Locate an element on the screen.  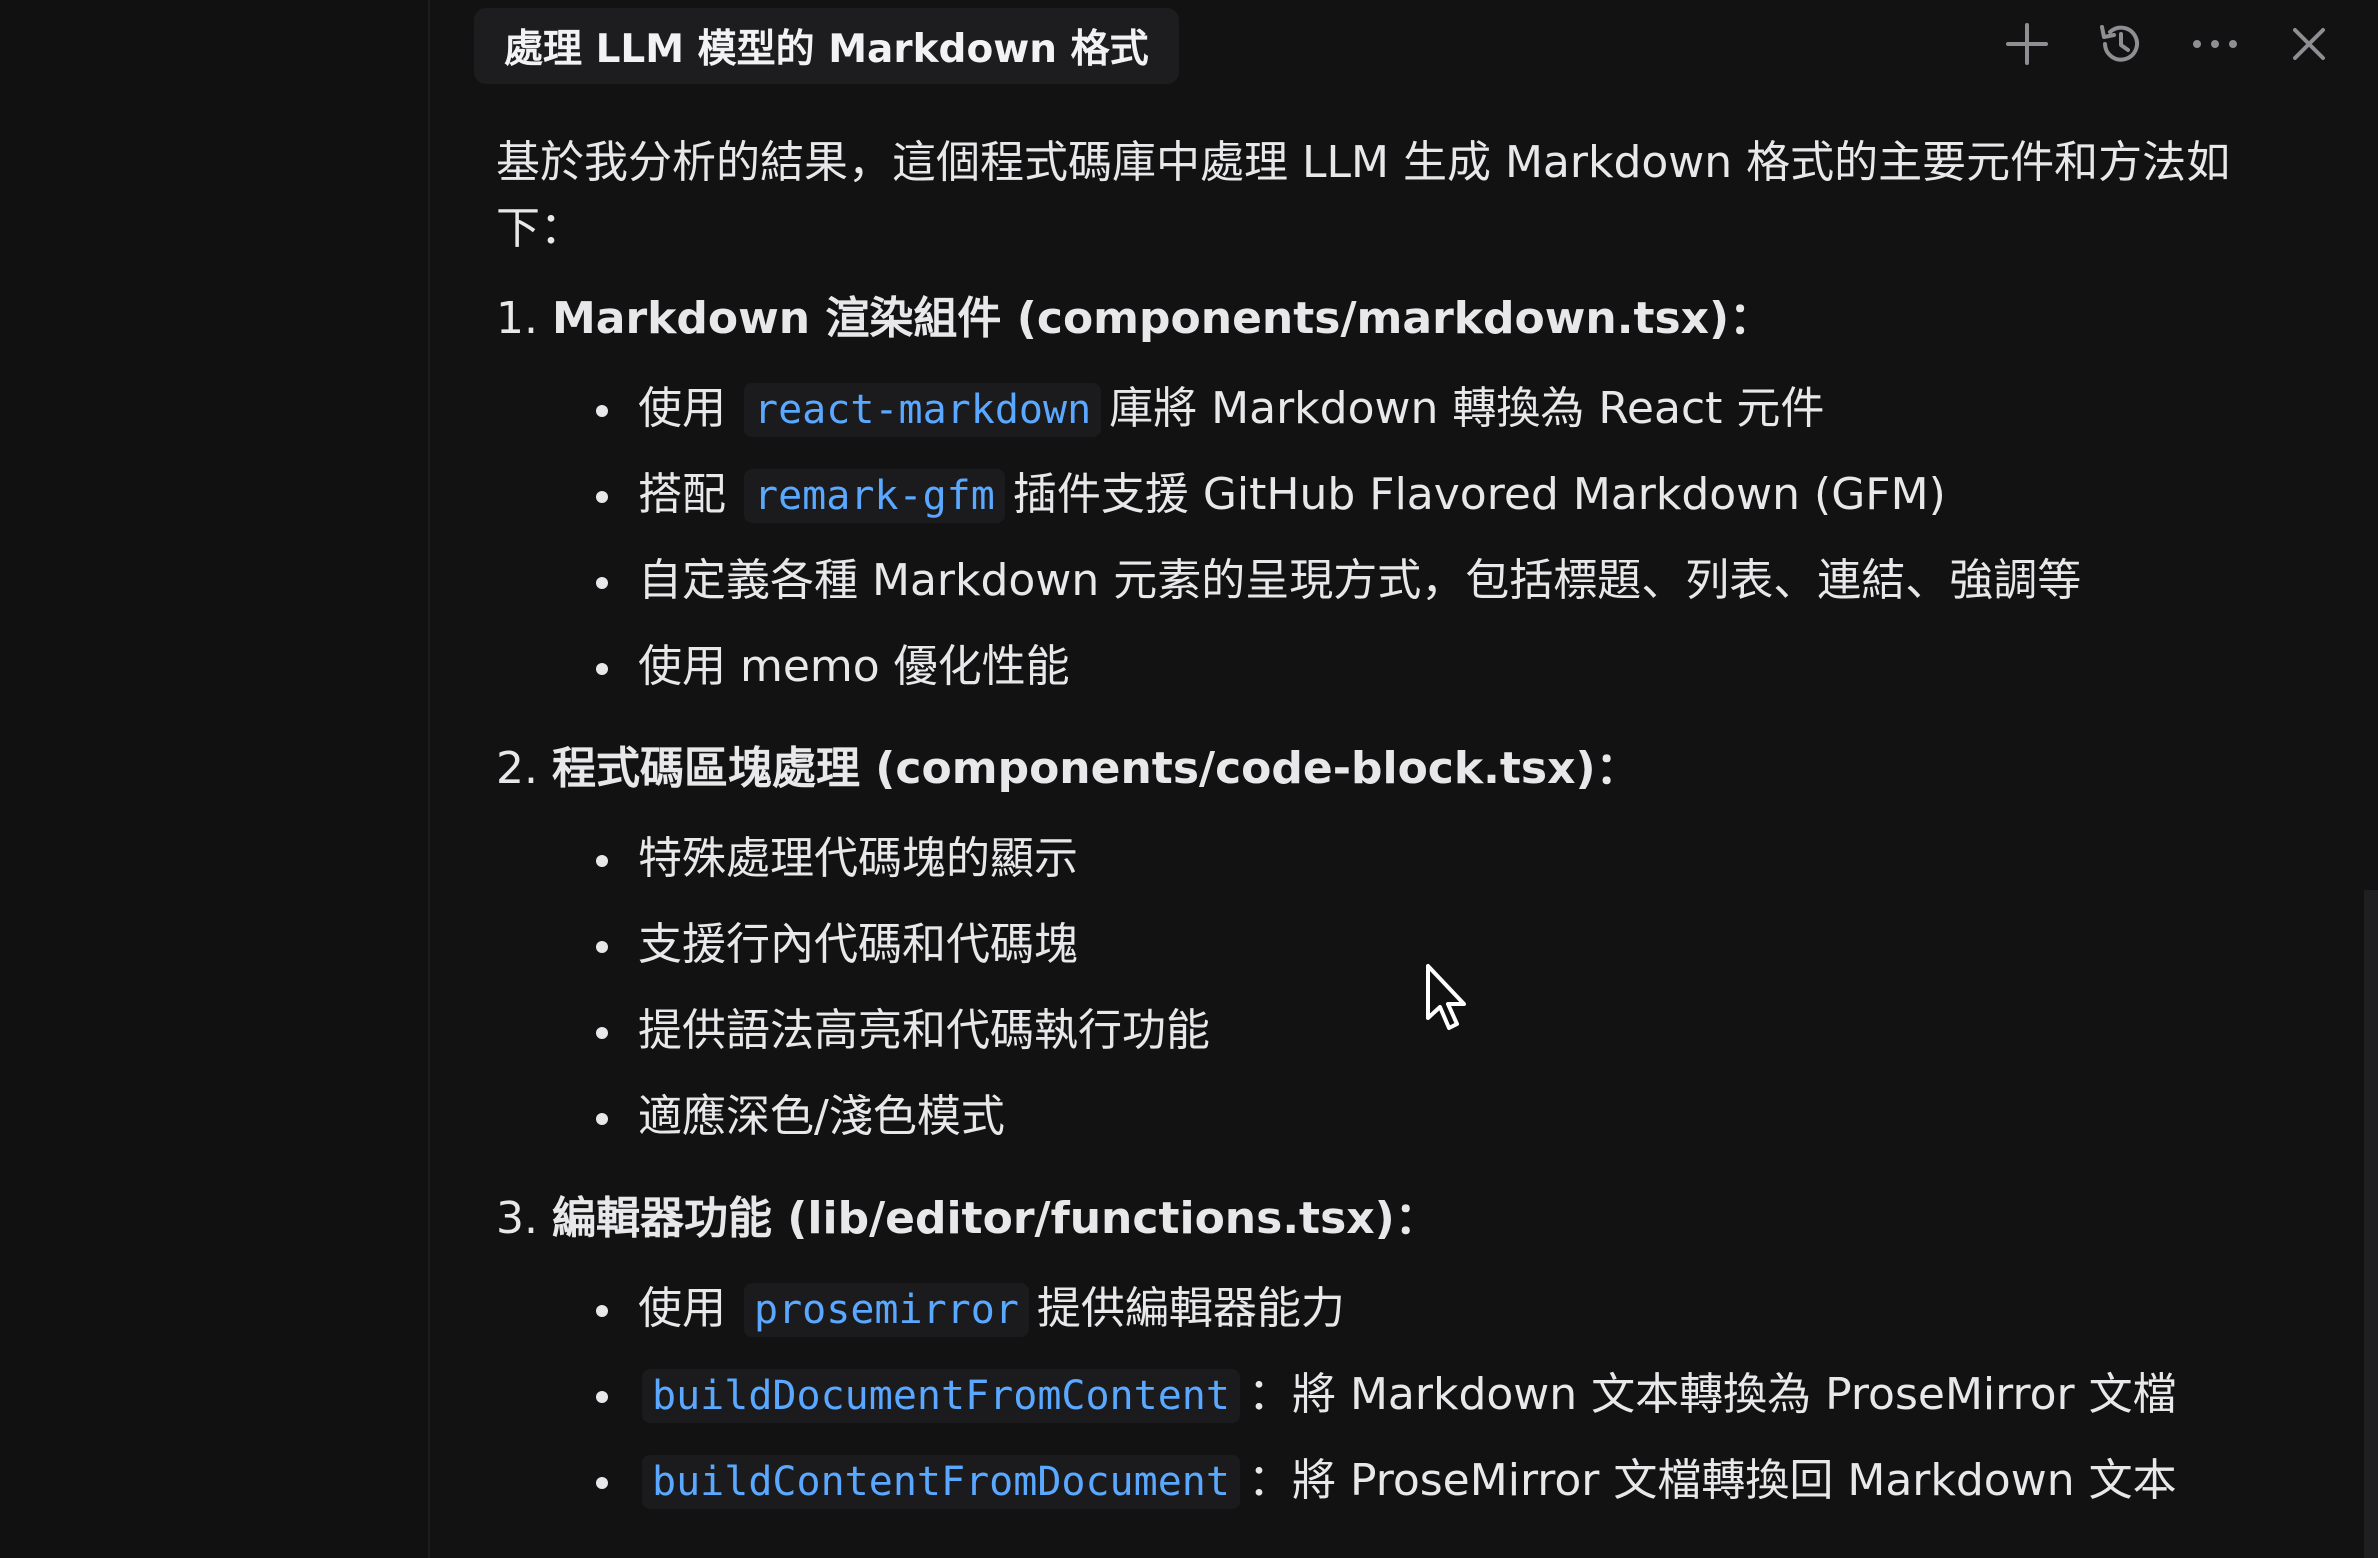
inline-code: prosemirror is located at coordinates (886, 1310).